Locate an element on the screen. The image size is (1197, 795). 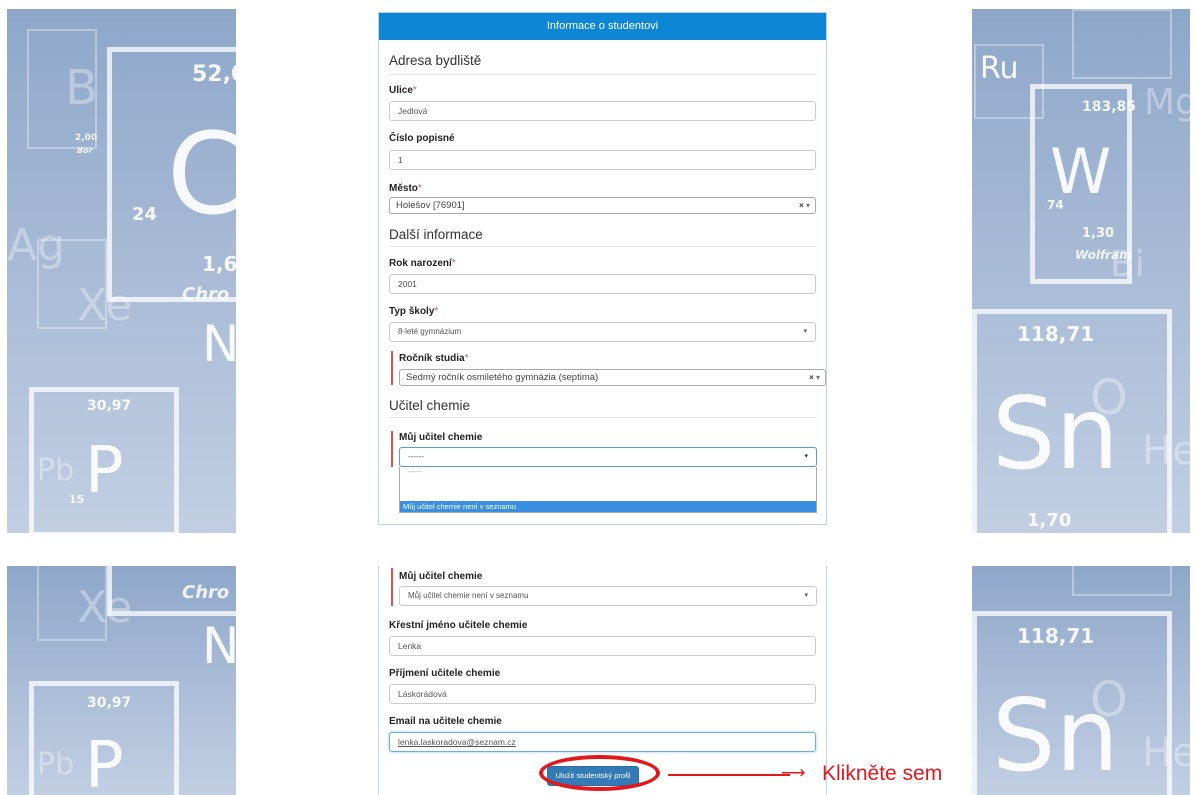
street-input: Jedlová is located at coordinates (602, 111).